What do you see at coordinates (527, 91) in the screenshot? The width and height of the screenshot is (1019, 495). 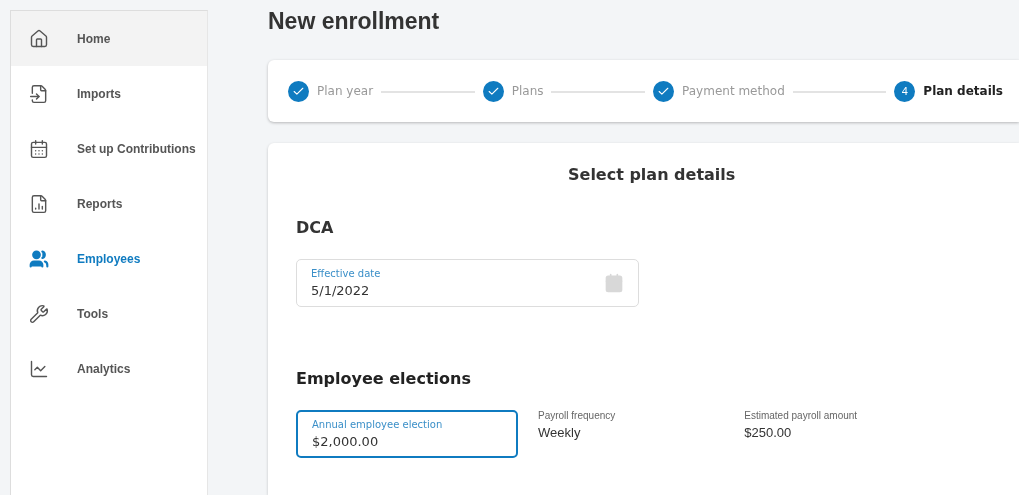 I see `step-label: Plans` at bounding box center [527, 91].